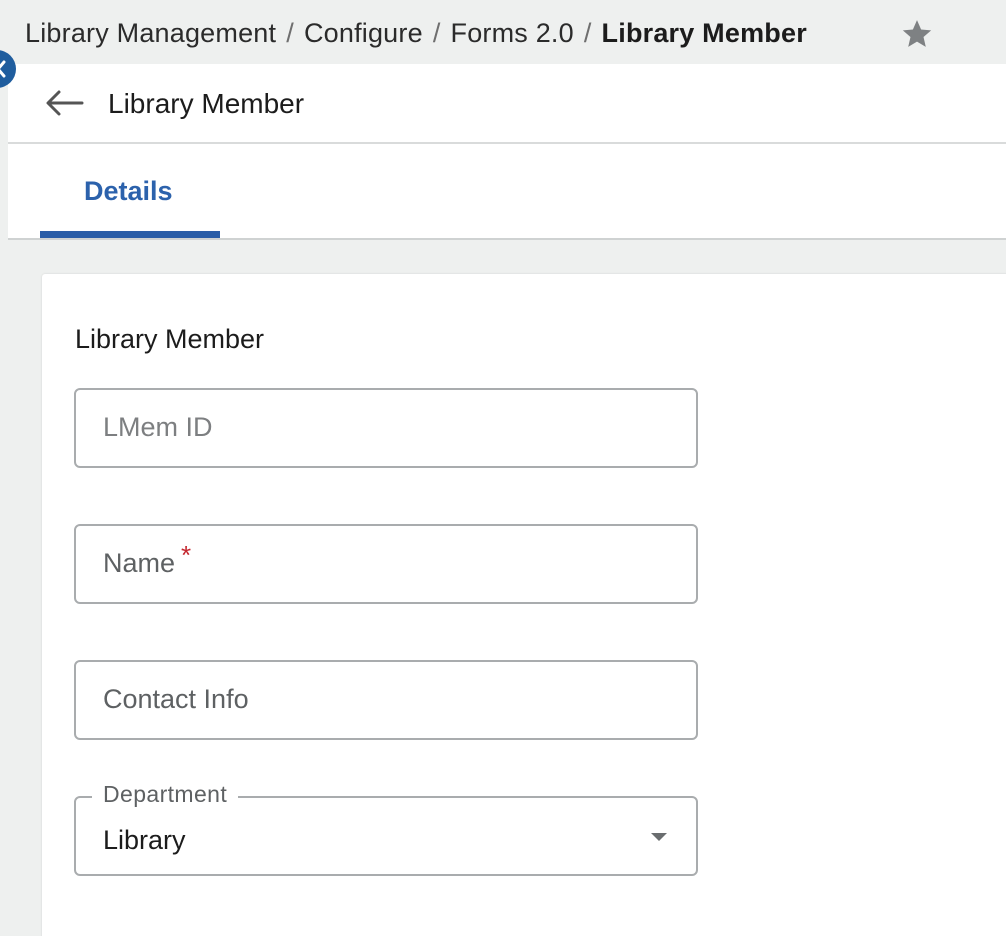 This screenshot has width=1006, height=936. What do you see at coordinates (150, 33) in the screenshot?
I see `breadcrumb-item-library-management: Library Management` at bounding box center [150, 33].